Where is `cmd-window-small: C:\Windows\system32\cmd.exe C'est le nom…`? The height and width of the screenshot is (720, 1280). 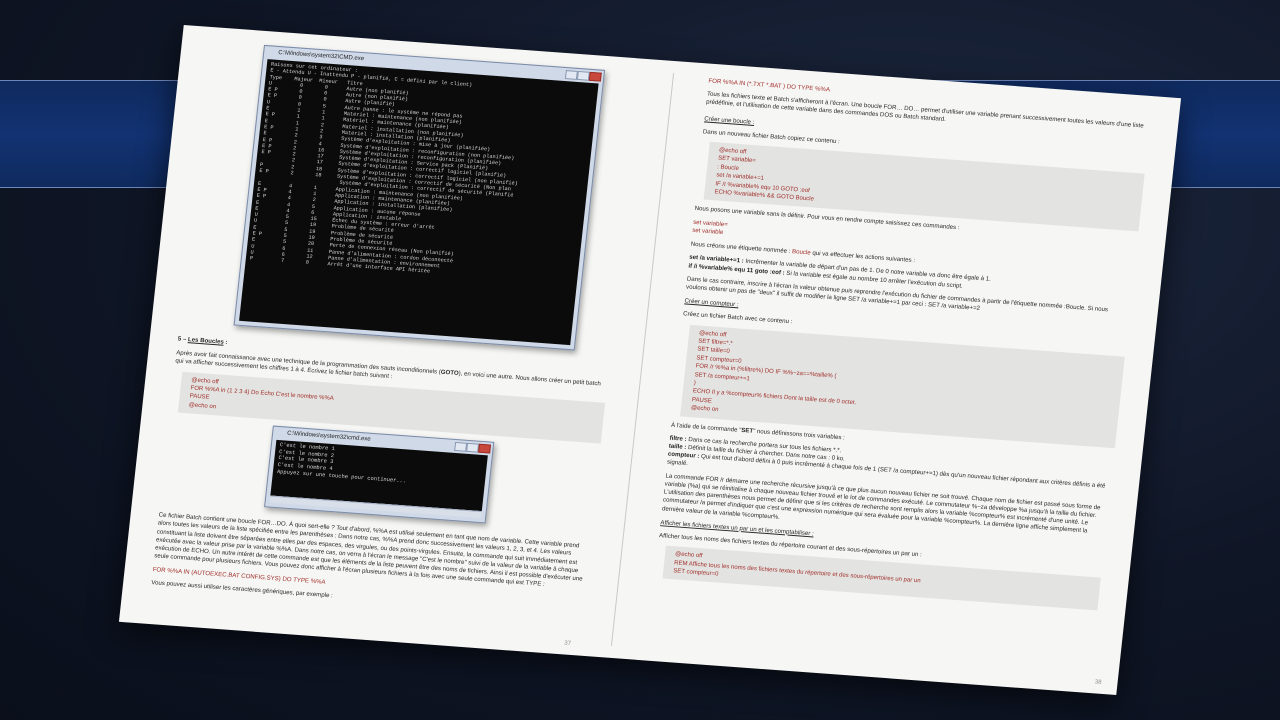 cmd-window-small: C:\Windows\system32\cmd.exe C'est le nom… is located at coordinates (379, 474).